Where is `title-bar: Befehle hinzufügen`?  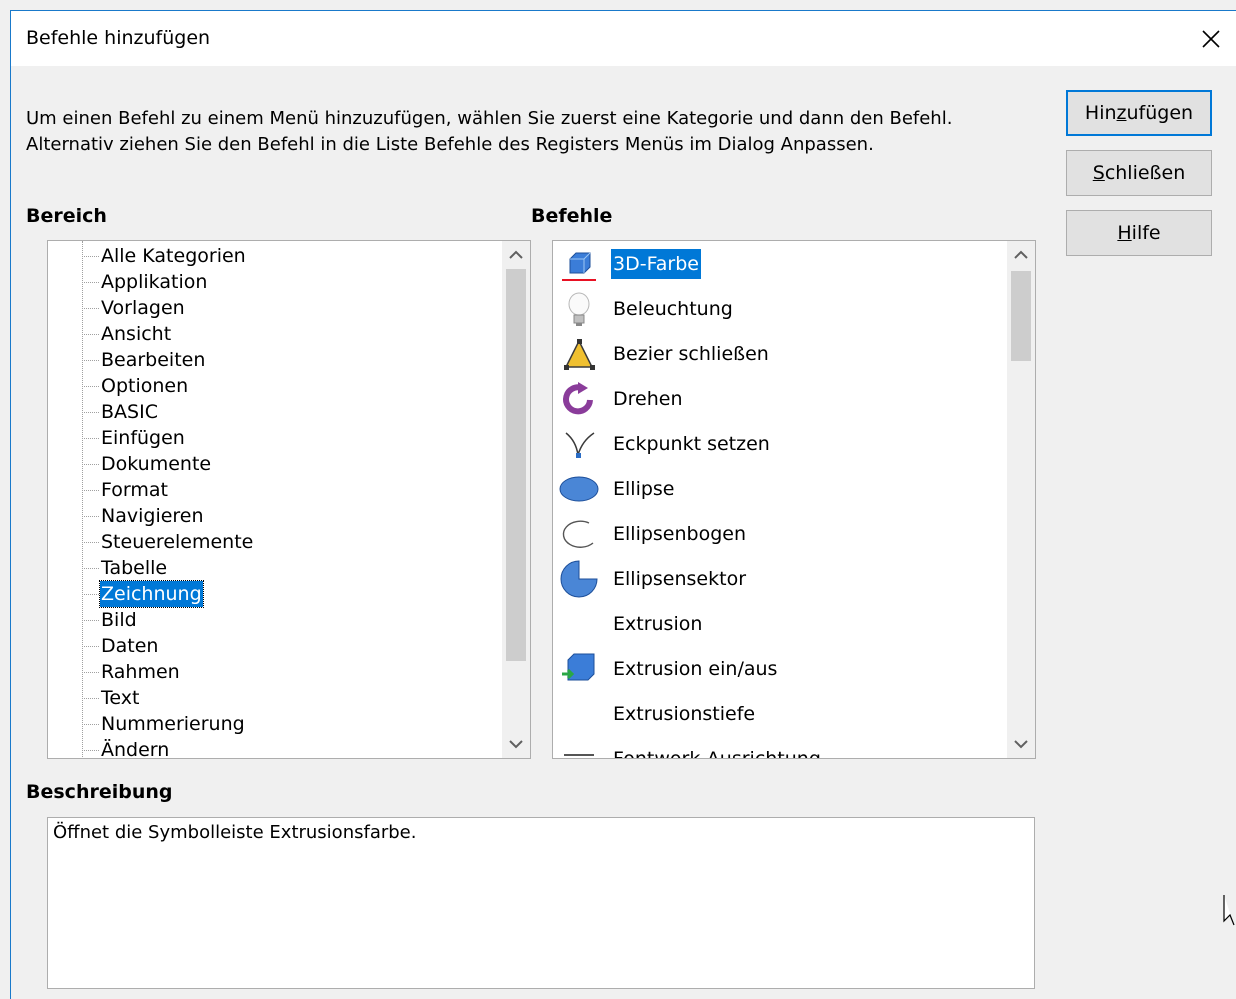
title-bar: Befehle hinzufügen is located at coordinates (623, 38).